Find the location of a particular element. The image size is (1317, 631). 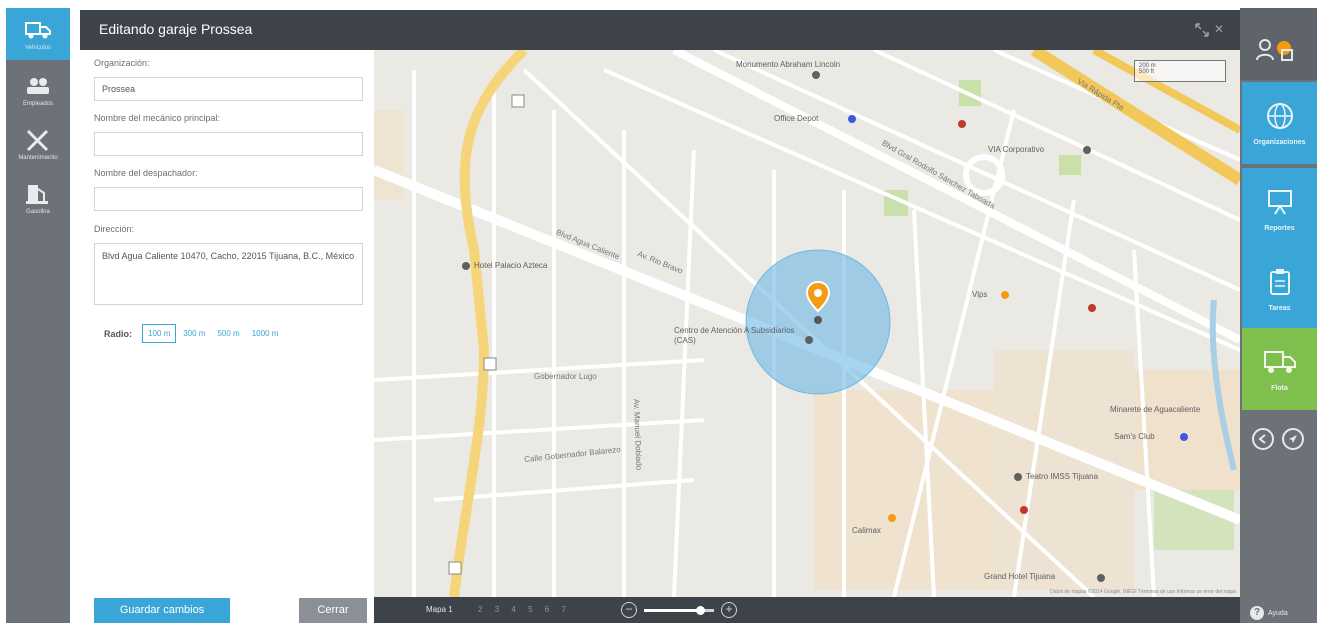

zoom-out-icon: − is located at coordinates (629, 610).